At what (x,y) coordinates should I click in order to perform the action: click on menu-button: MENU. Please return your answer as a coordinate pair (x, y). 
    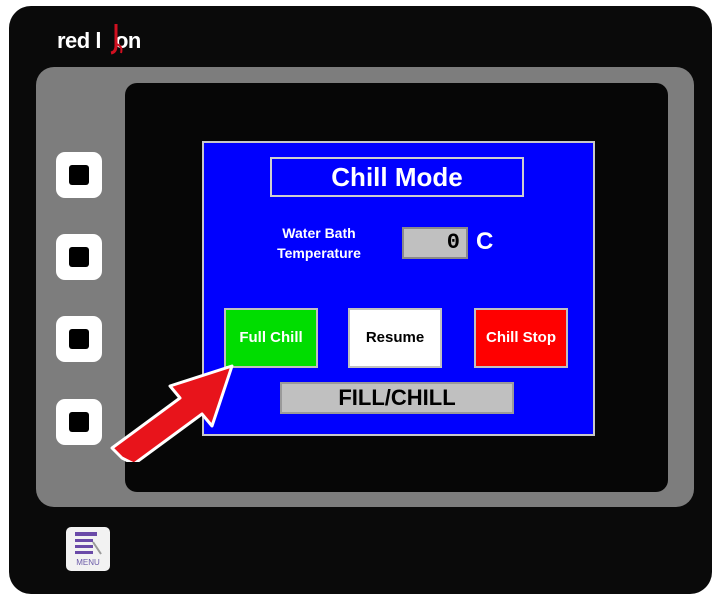
    Looking at the image, I should click on (88, 549).